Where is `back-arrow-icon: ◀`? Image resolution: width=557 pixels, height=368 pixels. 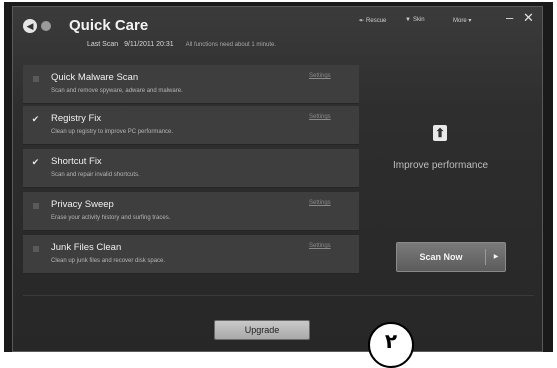 back-arrow-icon: ◀ is located at coordinates (30, 26).